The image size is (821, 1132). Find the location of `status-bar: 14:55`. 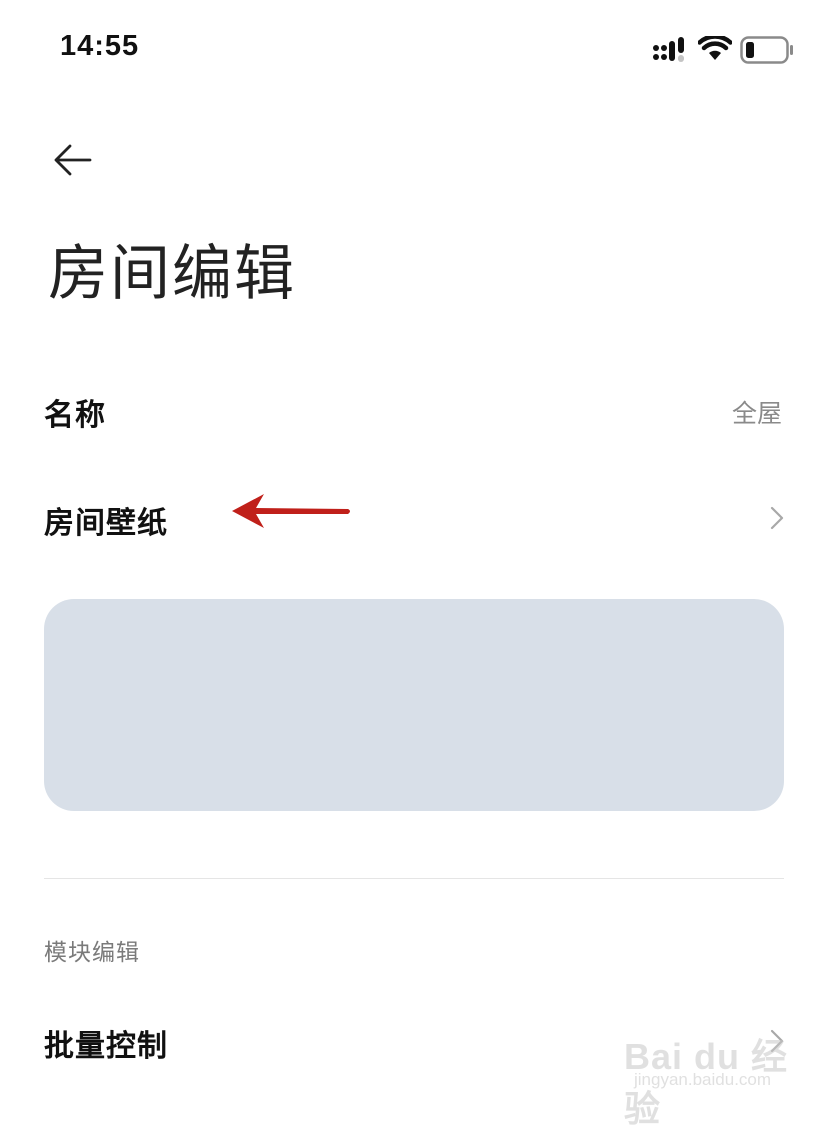

status-bar: 14:55 is located at coordinates (410, 50).